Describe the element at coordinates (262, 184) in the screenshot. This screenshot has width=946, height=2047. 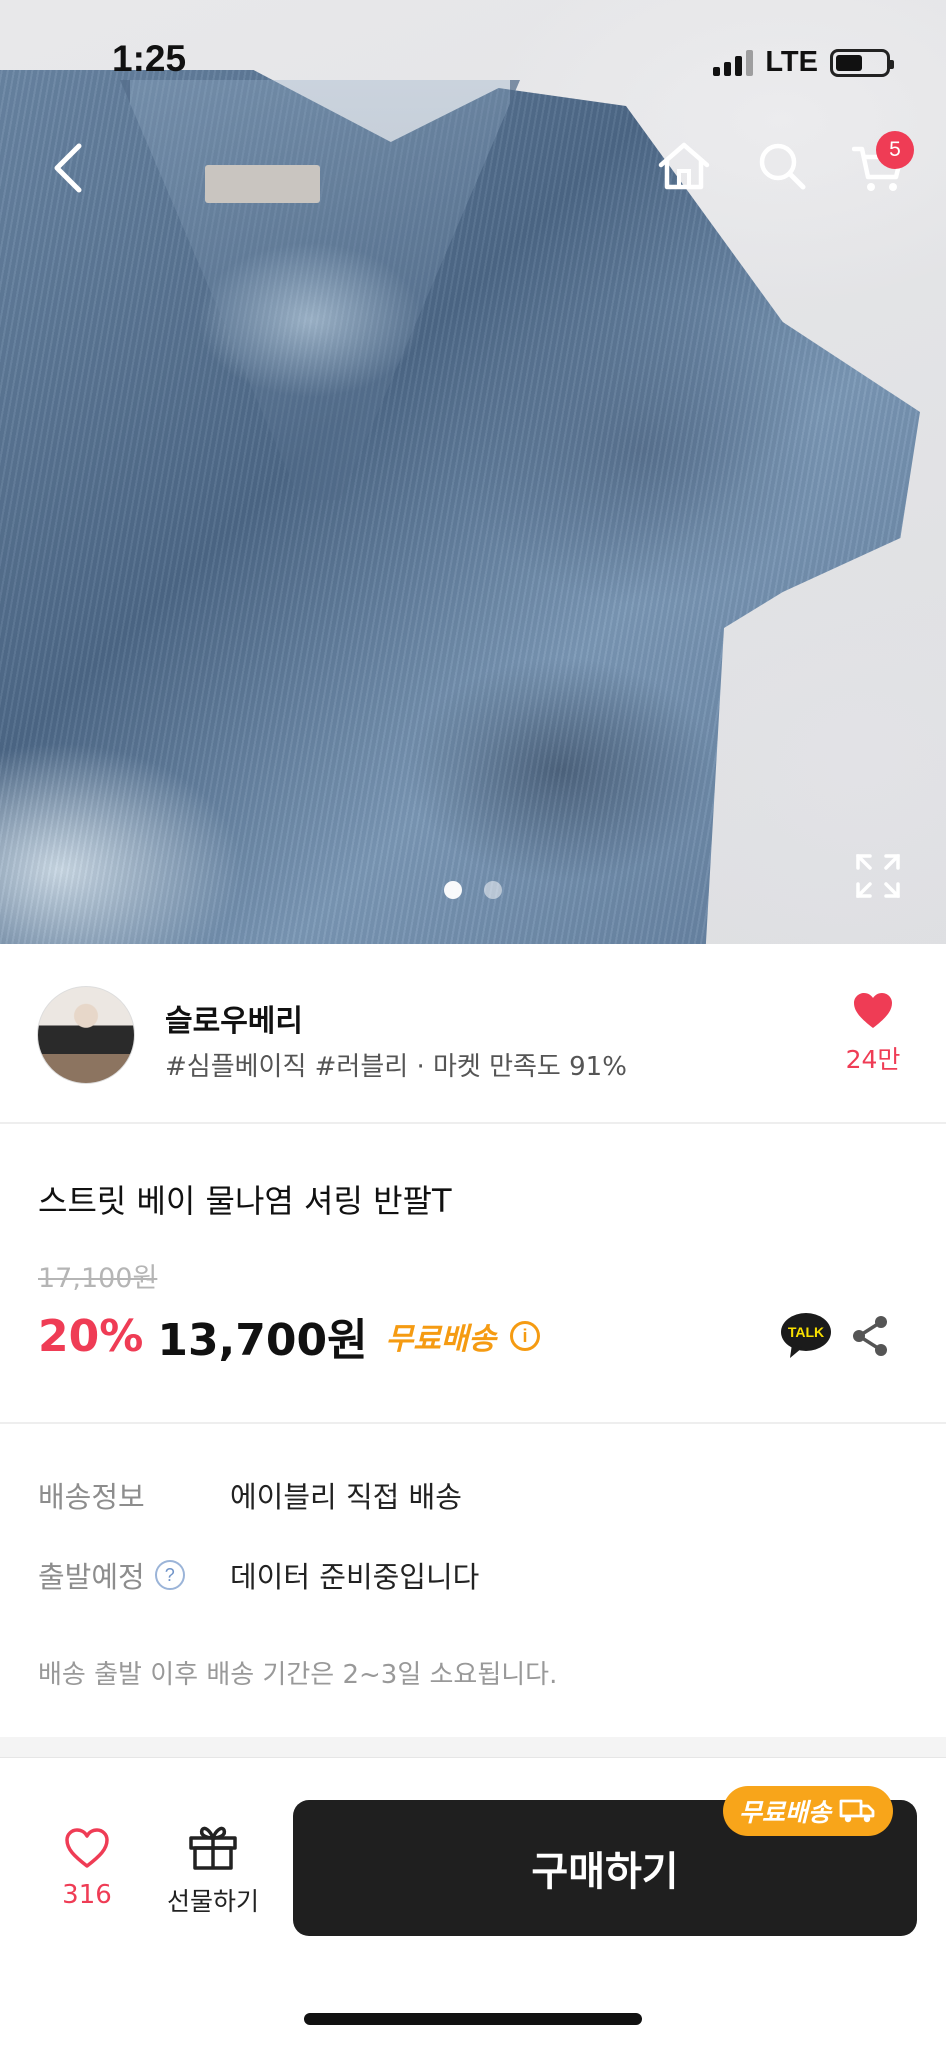
I see `product-photo-label-tag` at that location.